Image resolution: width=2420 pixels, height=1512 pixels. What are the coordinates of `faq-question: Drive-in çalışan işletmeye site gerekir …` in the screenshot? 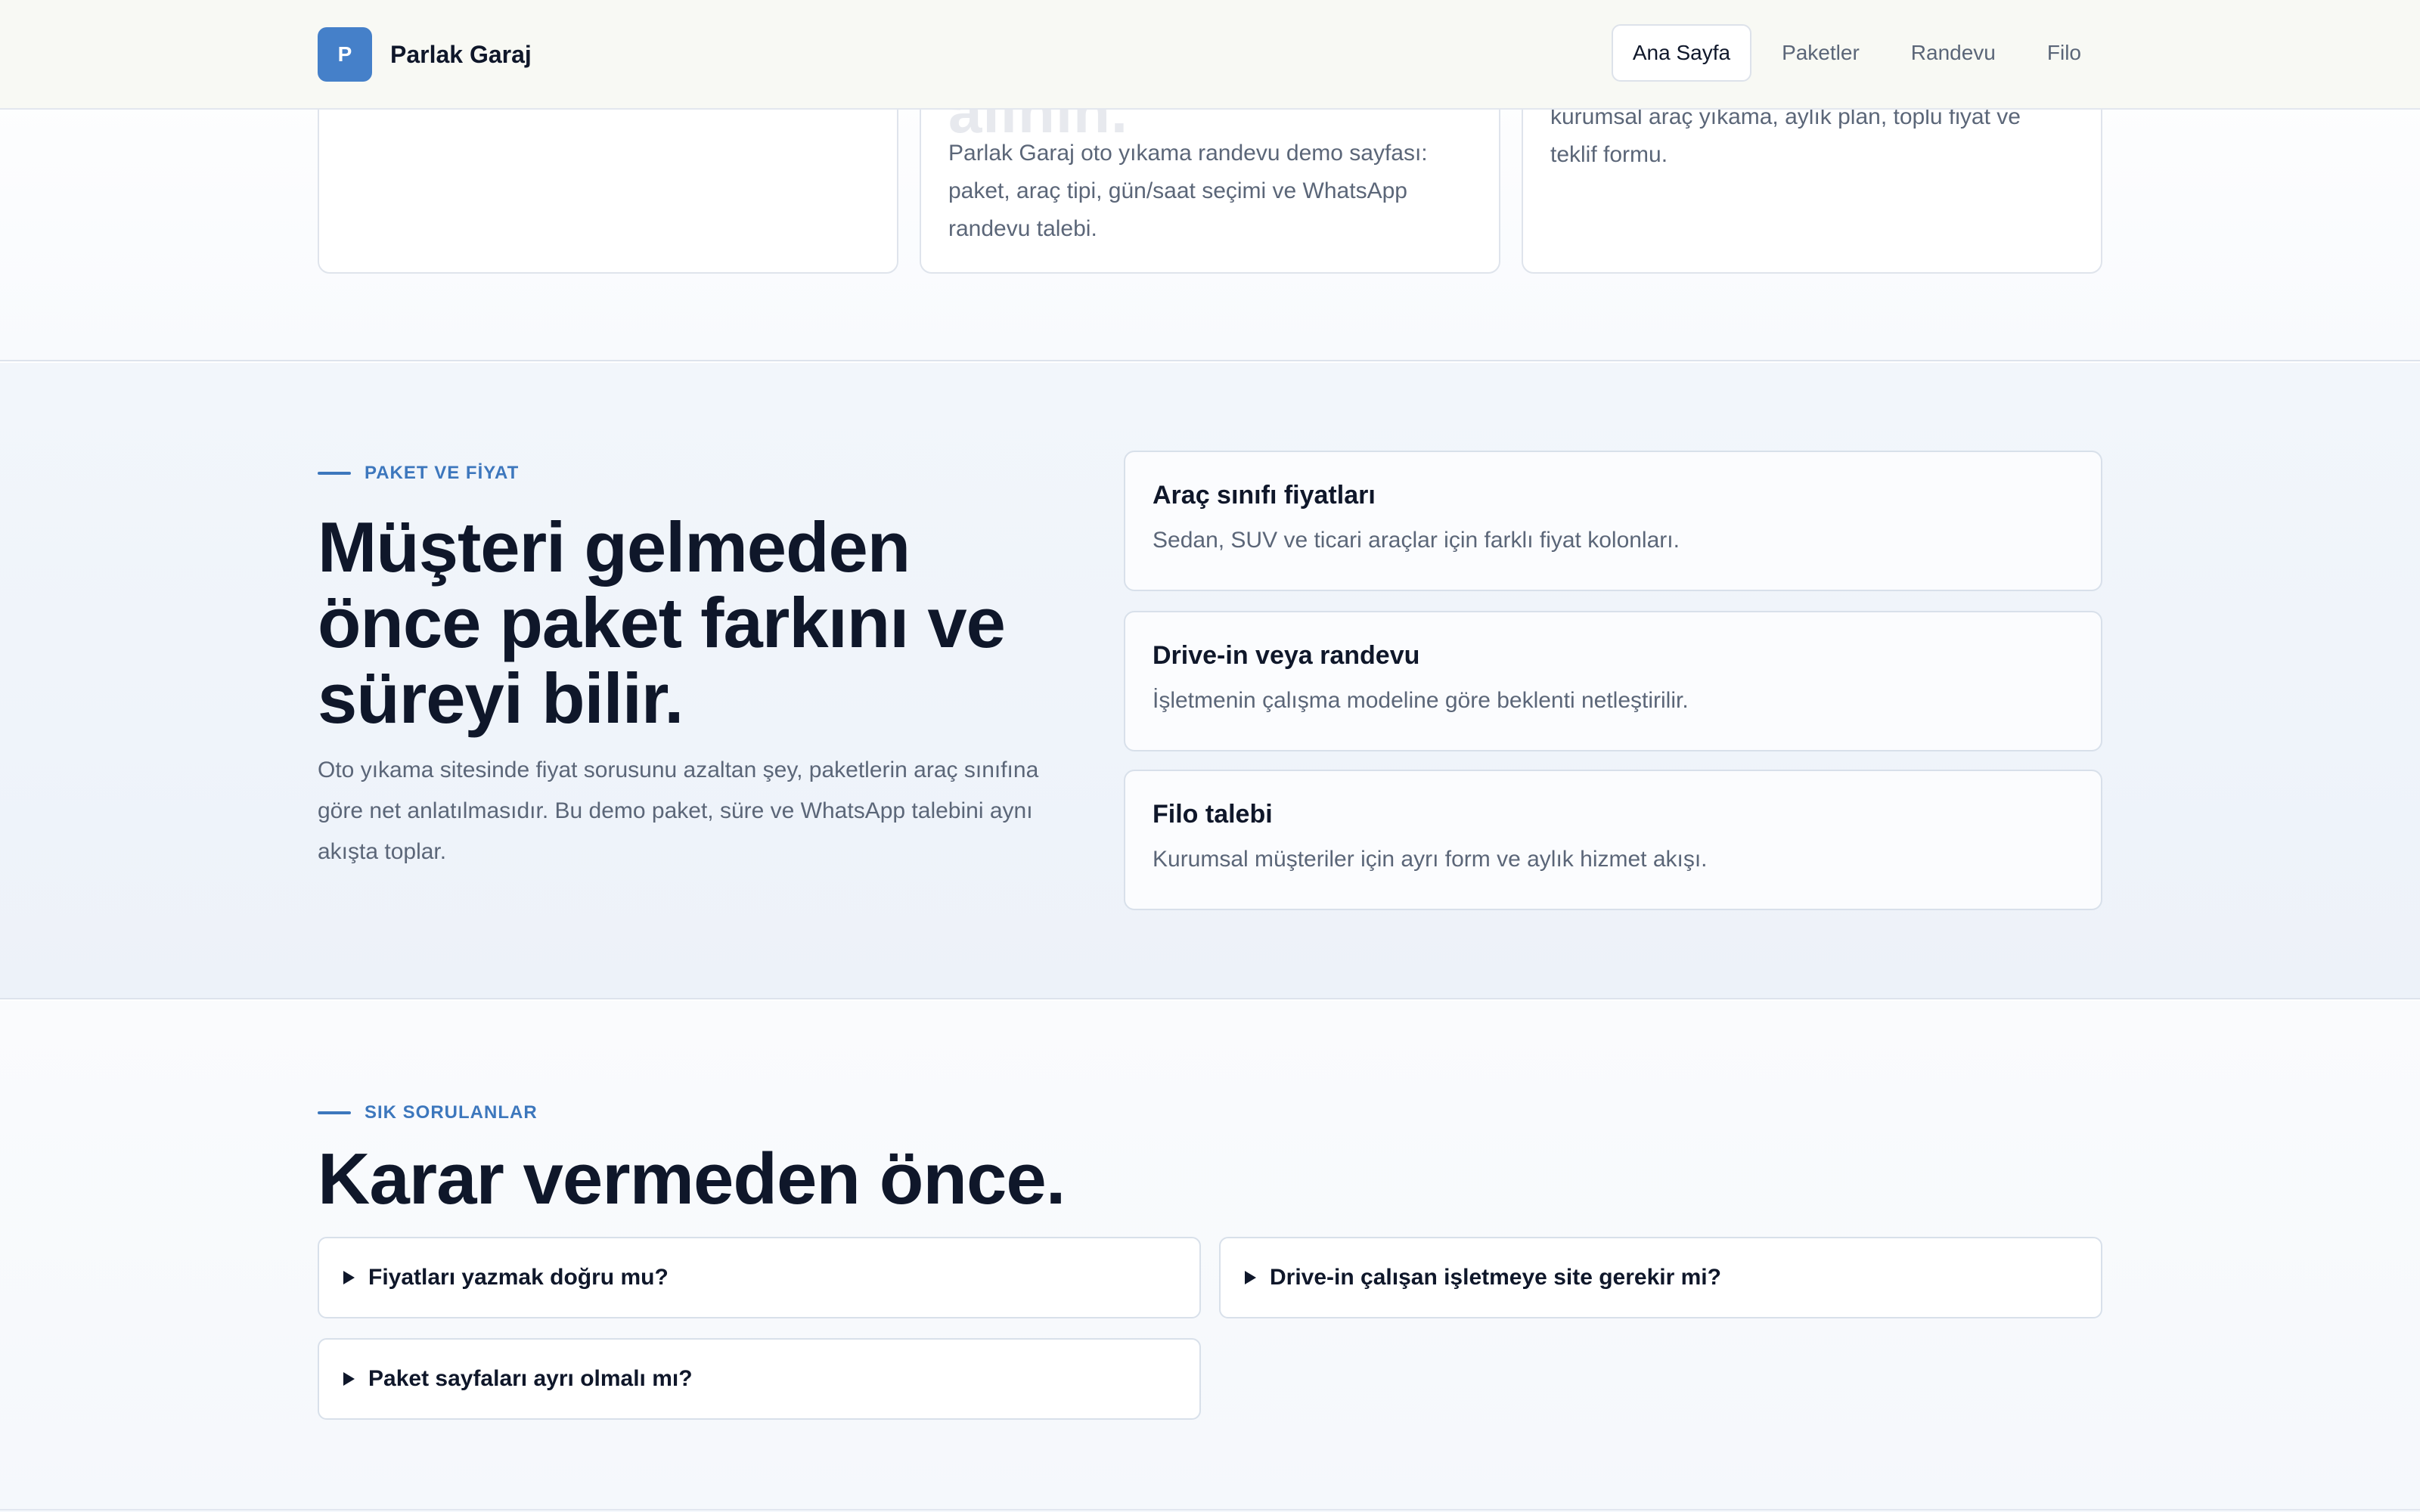 It's located at (1495, 1277).